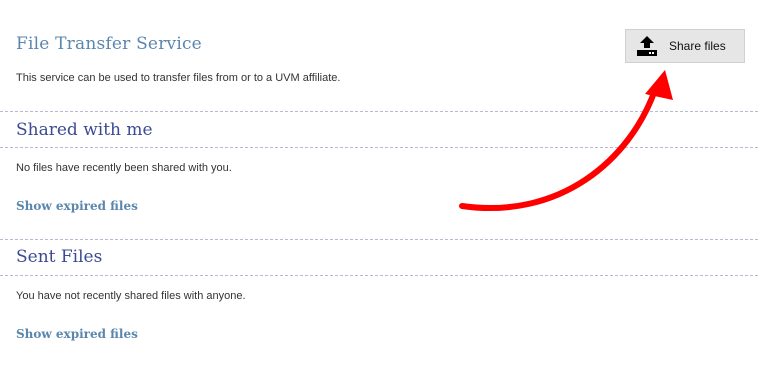  Describe the element at coordinates (77, 334) in the screenshot. I see `sent-show-expired-link: Show expired files` at that location.